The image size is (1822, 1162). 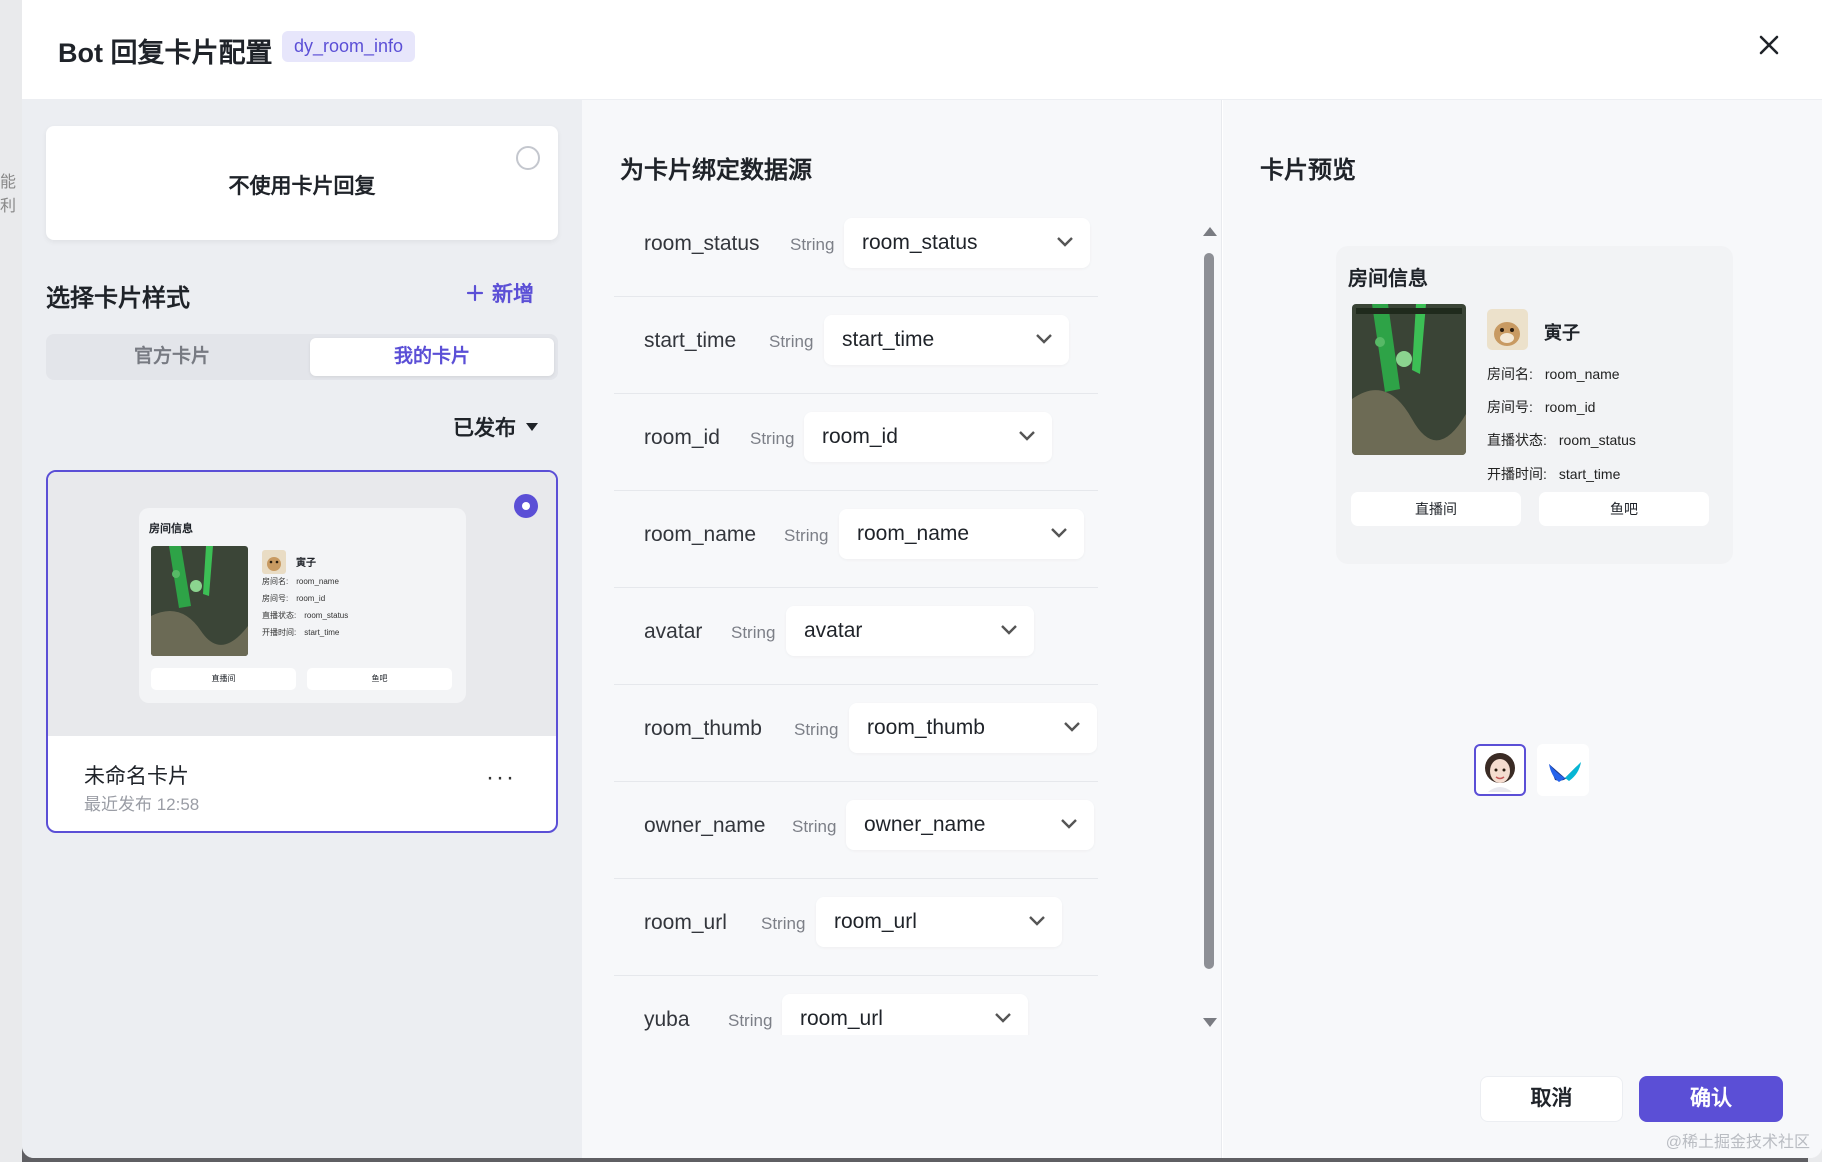 I want to click on avatar-girl-icon, so click(x=1500, y=772).